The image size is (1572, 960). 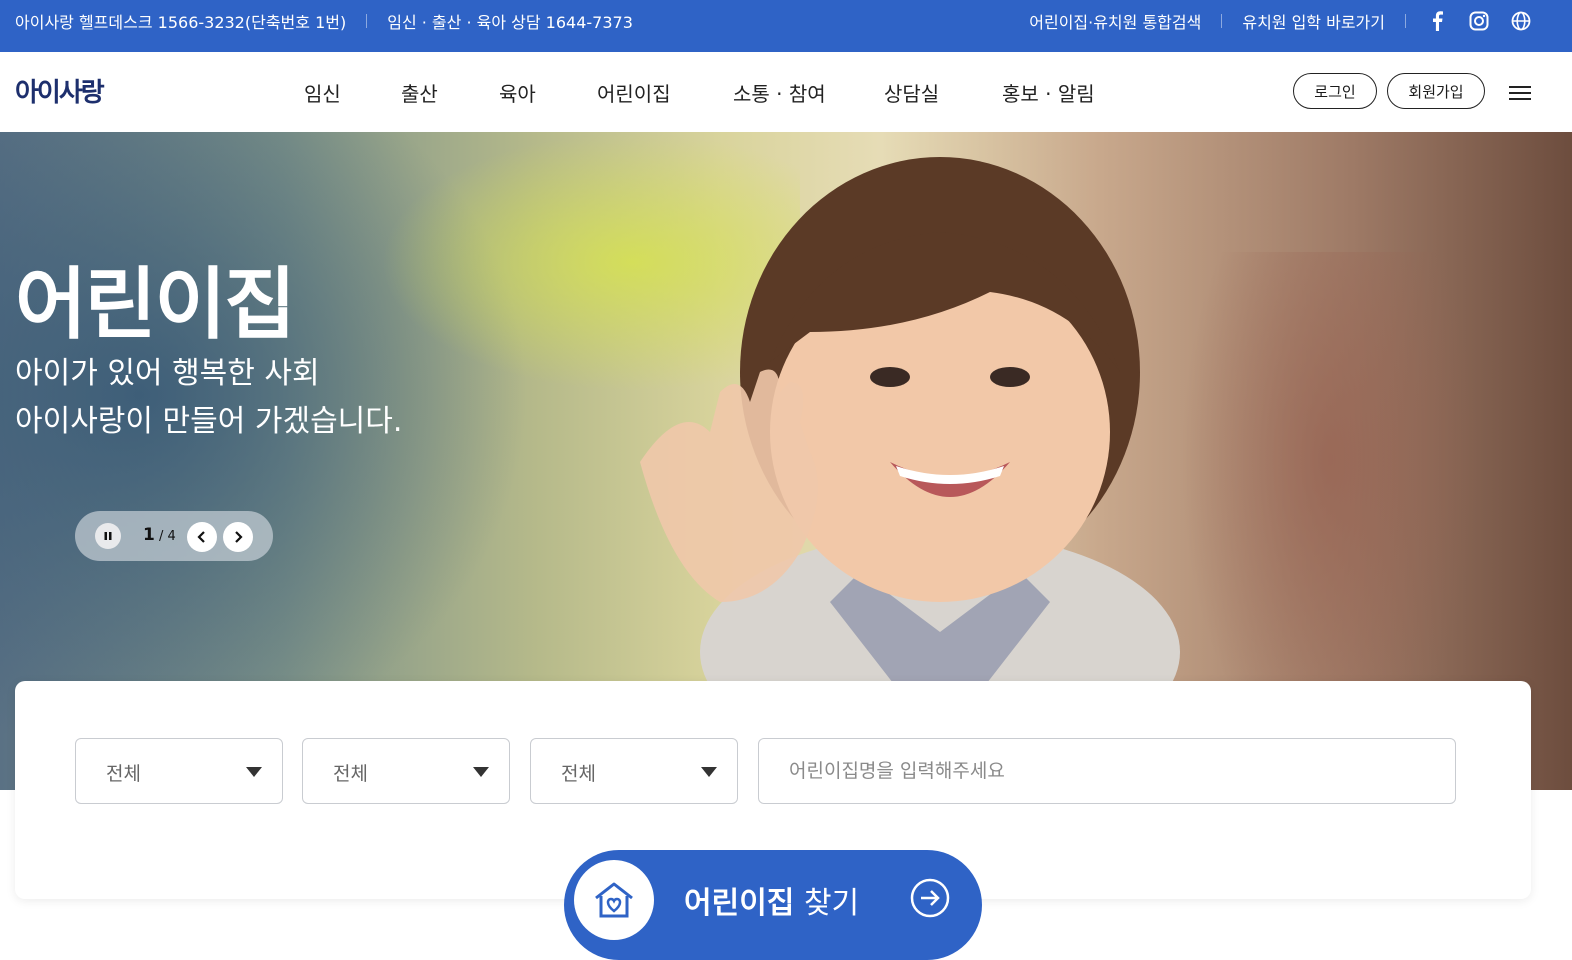 I want to click on find-daycare-label: 어린이집 찾기, so click(x=771, y=900).